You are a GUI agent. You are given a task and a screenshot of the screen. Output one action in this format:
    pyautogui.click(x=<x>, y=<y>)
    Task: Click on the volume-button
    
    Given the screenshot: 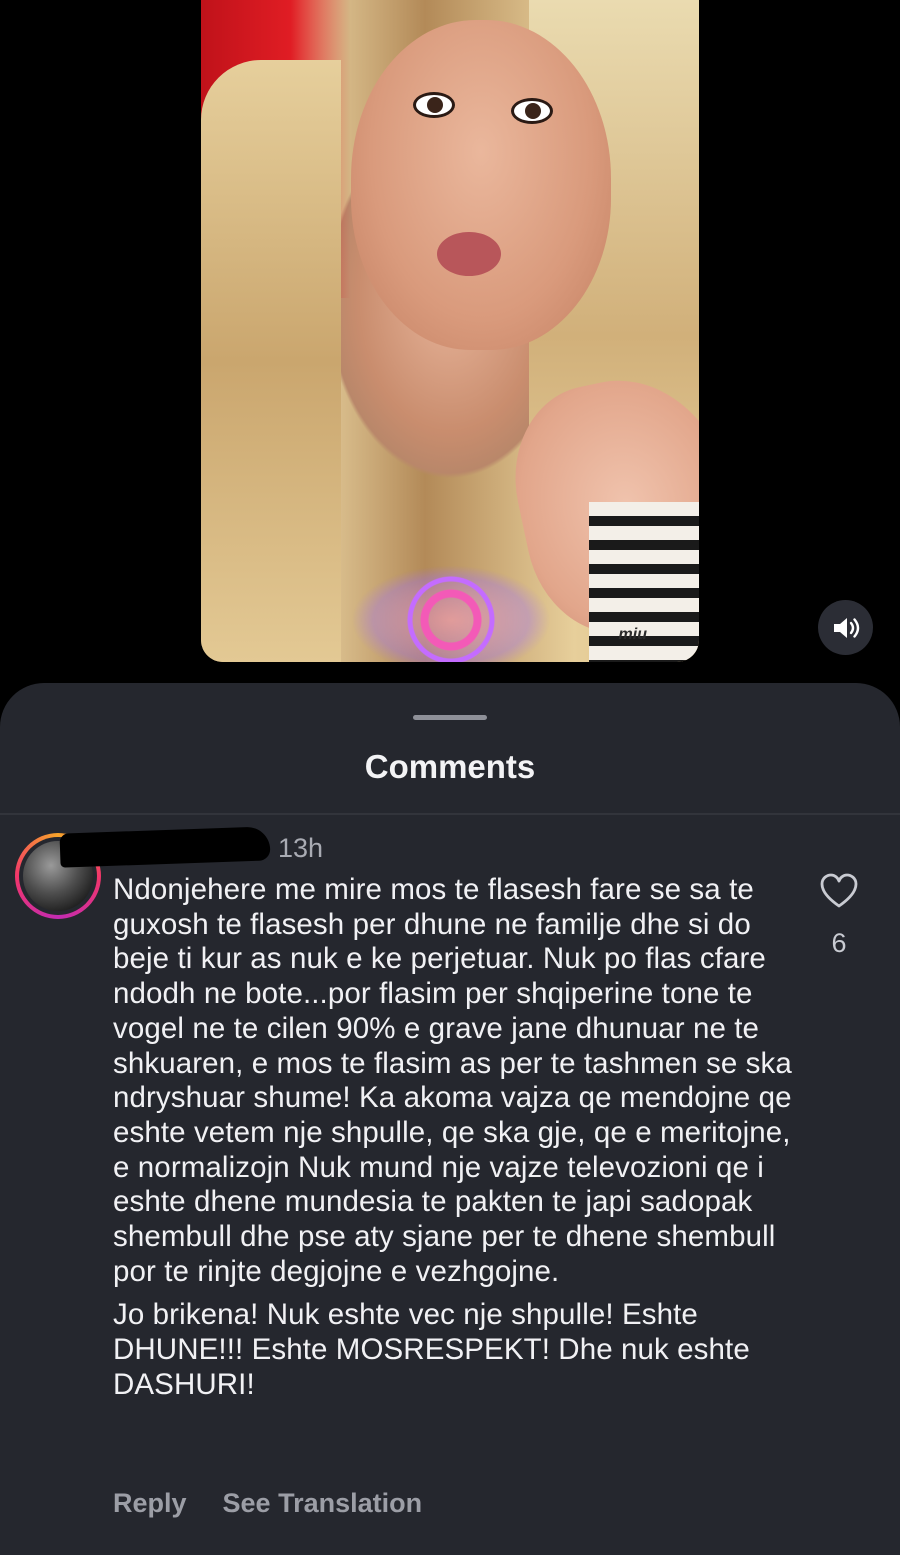 What is the action you would take?
    pyautogui.click(x=845, y=627)
    